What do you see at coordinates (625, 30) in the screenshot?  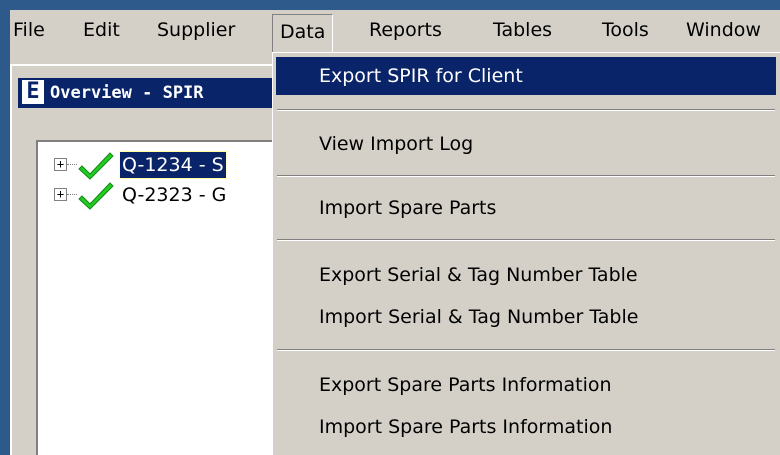 I see `menu-tools: Tools` at bounding box center [625, 30].